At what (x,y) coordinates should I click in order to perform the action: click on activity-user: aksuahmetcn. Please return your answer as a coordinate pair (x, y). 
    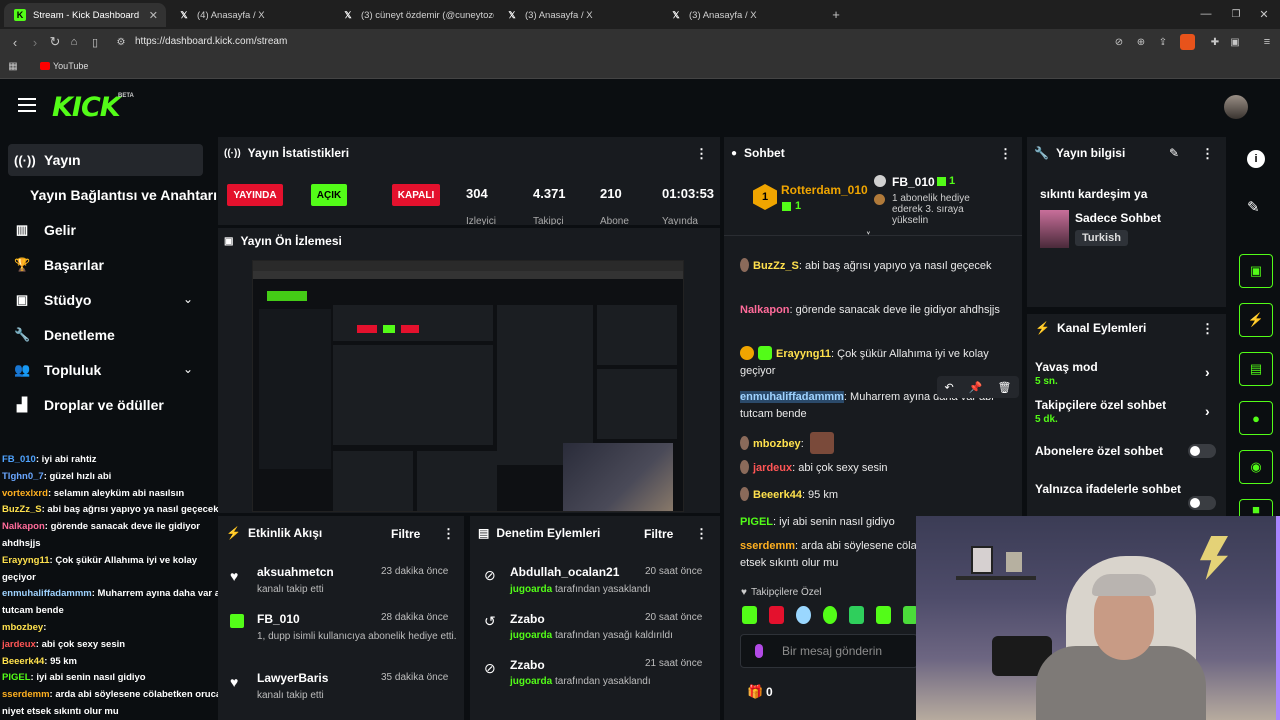
    Looking at the image, I should click on (295, 572).